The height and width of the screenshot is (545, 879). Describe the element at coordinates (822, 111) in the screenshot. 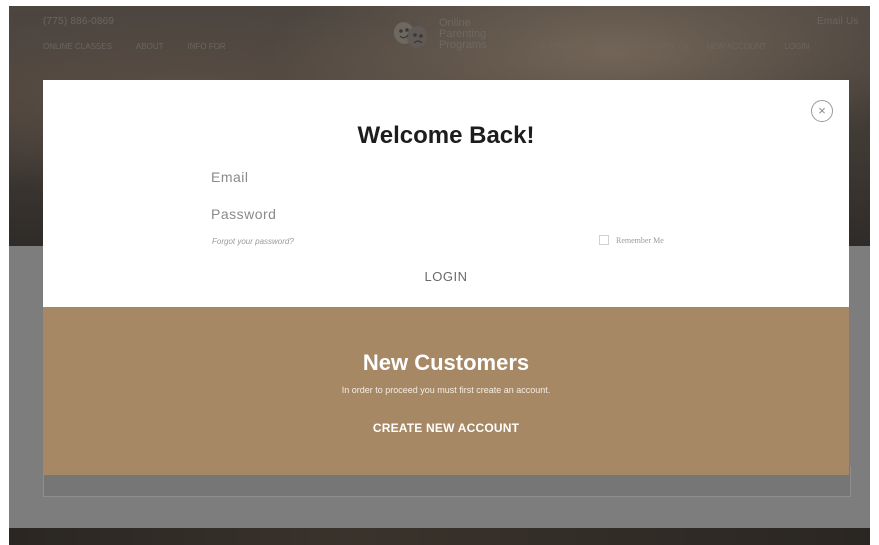

I see `close-icon: ×` at that location.